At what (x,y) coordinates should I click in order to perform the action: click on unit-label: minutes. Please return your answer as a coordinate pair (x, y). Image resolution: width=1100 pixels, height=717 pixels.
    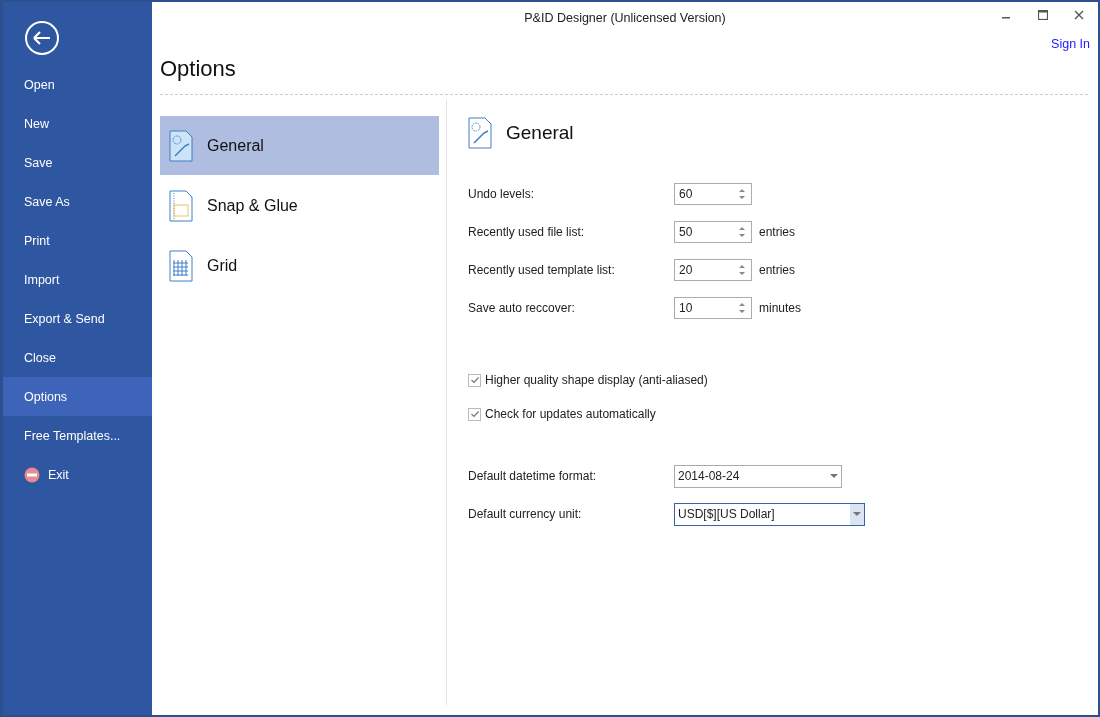
    Looking at the image, I should click on (780, 308).